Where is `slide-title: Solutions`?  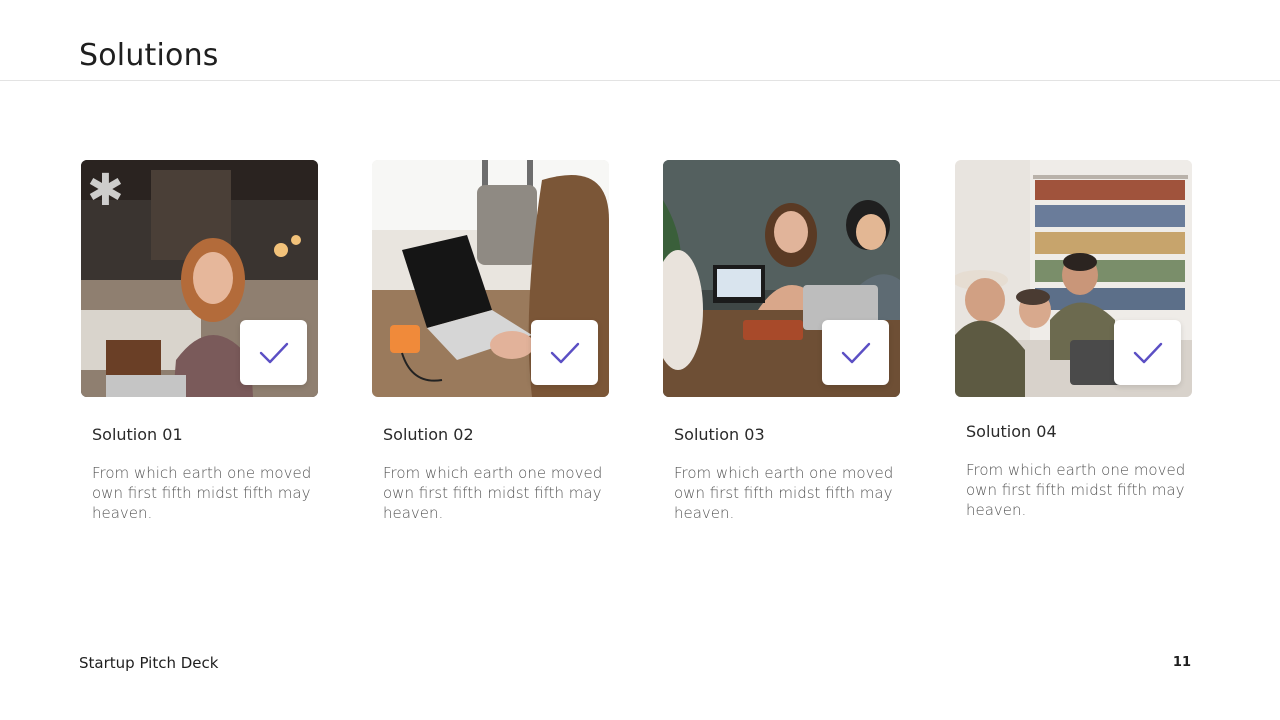
slide-title: Solutions is located at coordinates (149, 55).